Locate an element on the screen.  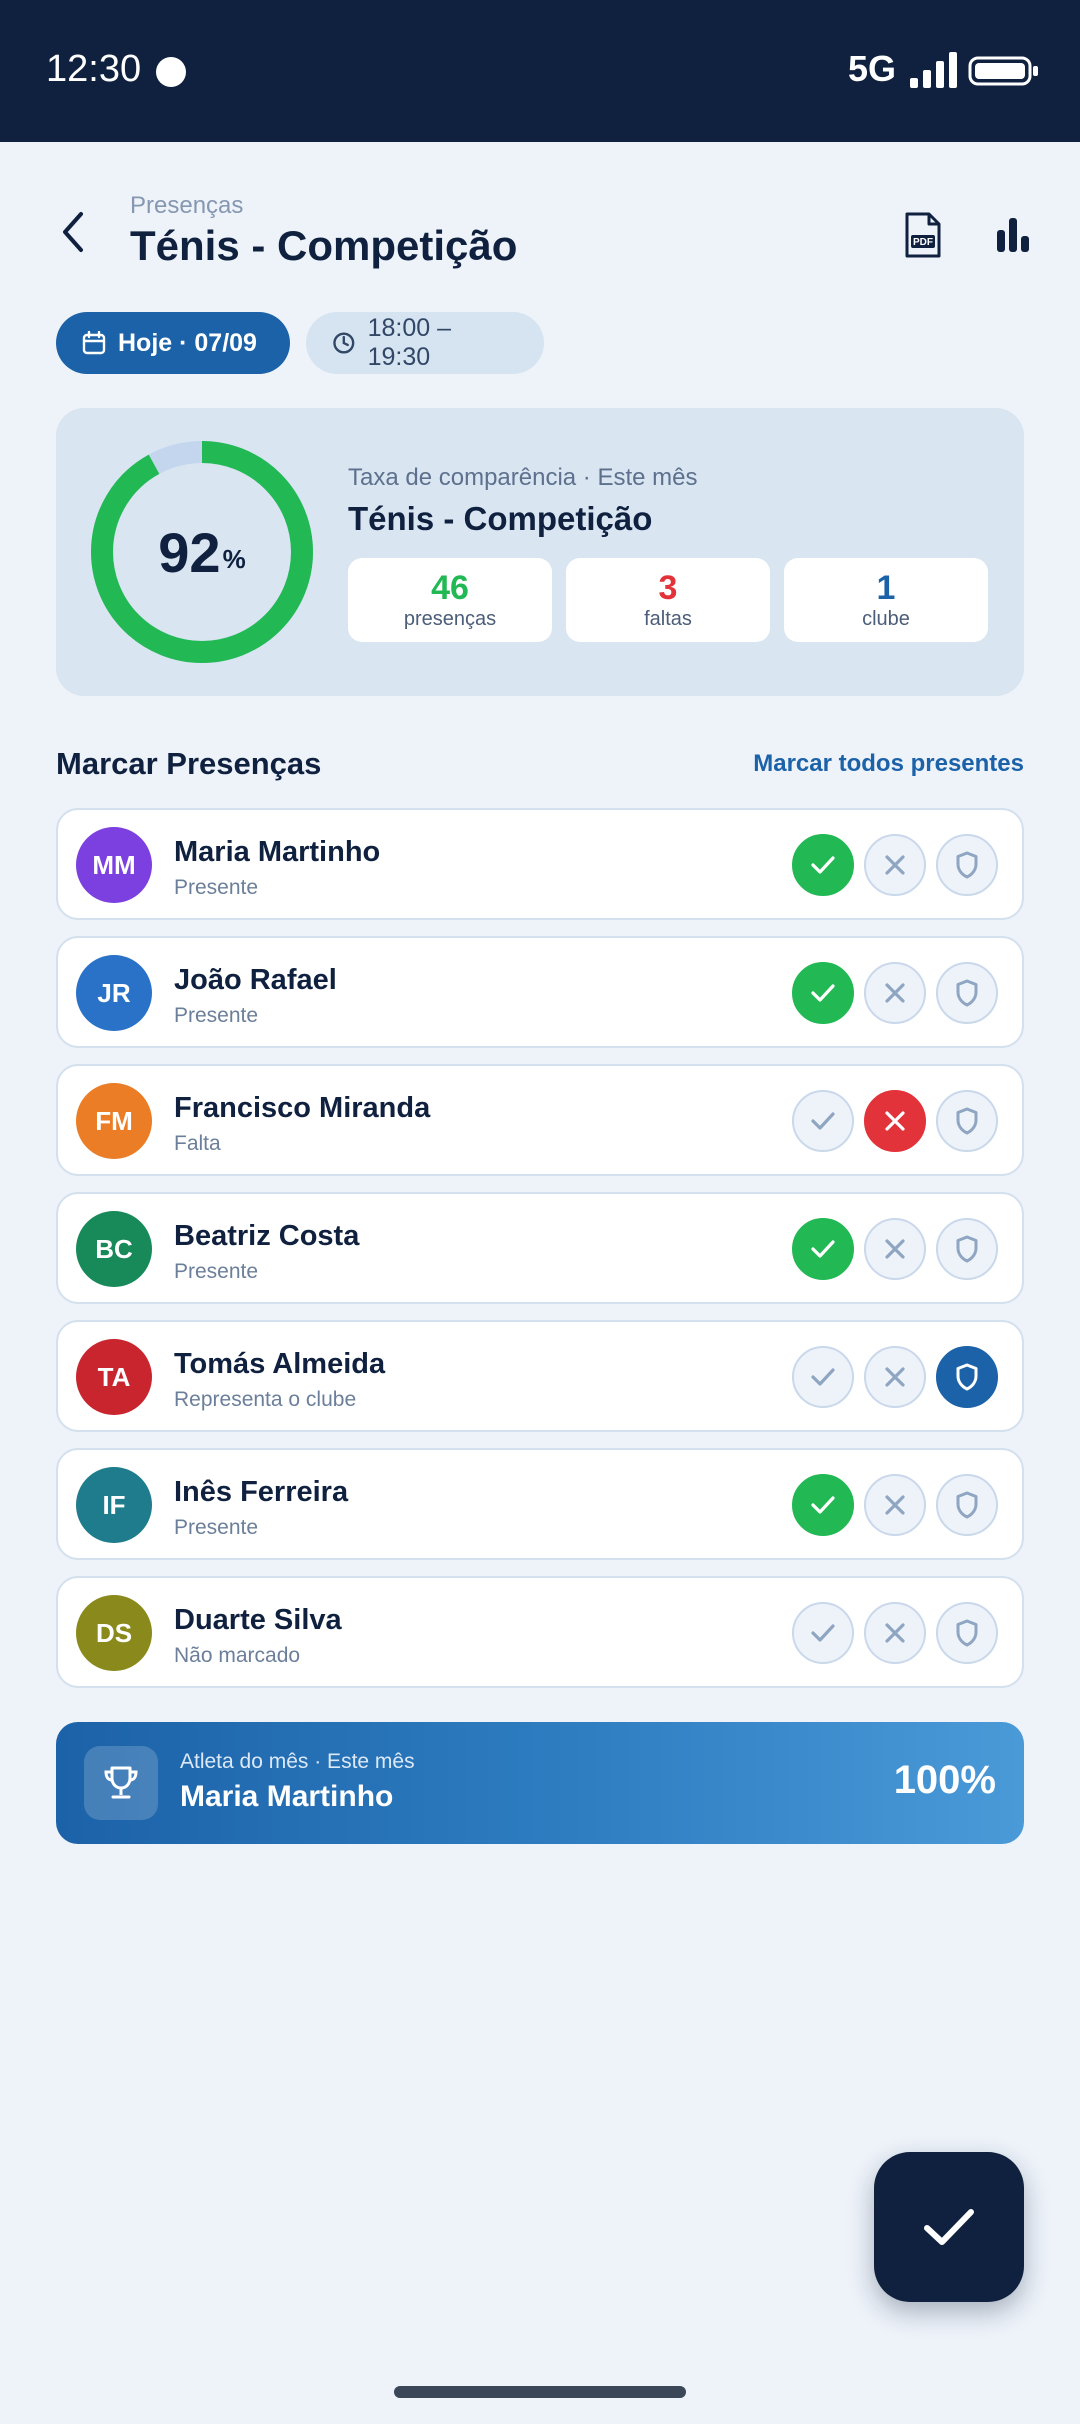
time-filter-pill: 18:00 – 19:30 is located at coordinates (425, 343).